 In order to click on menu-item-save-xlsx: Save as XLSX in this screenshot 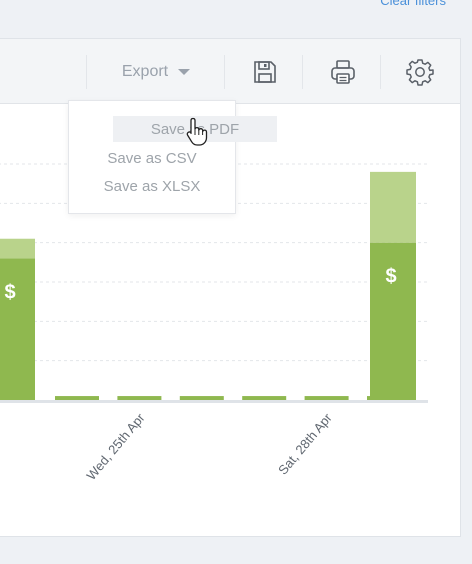, I will do `click(152, 186)`.